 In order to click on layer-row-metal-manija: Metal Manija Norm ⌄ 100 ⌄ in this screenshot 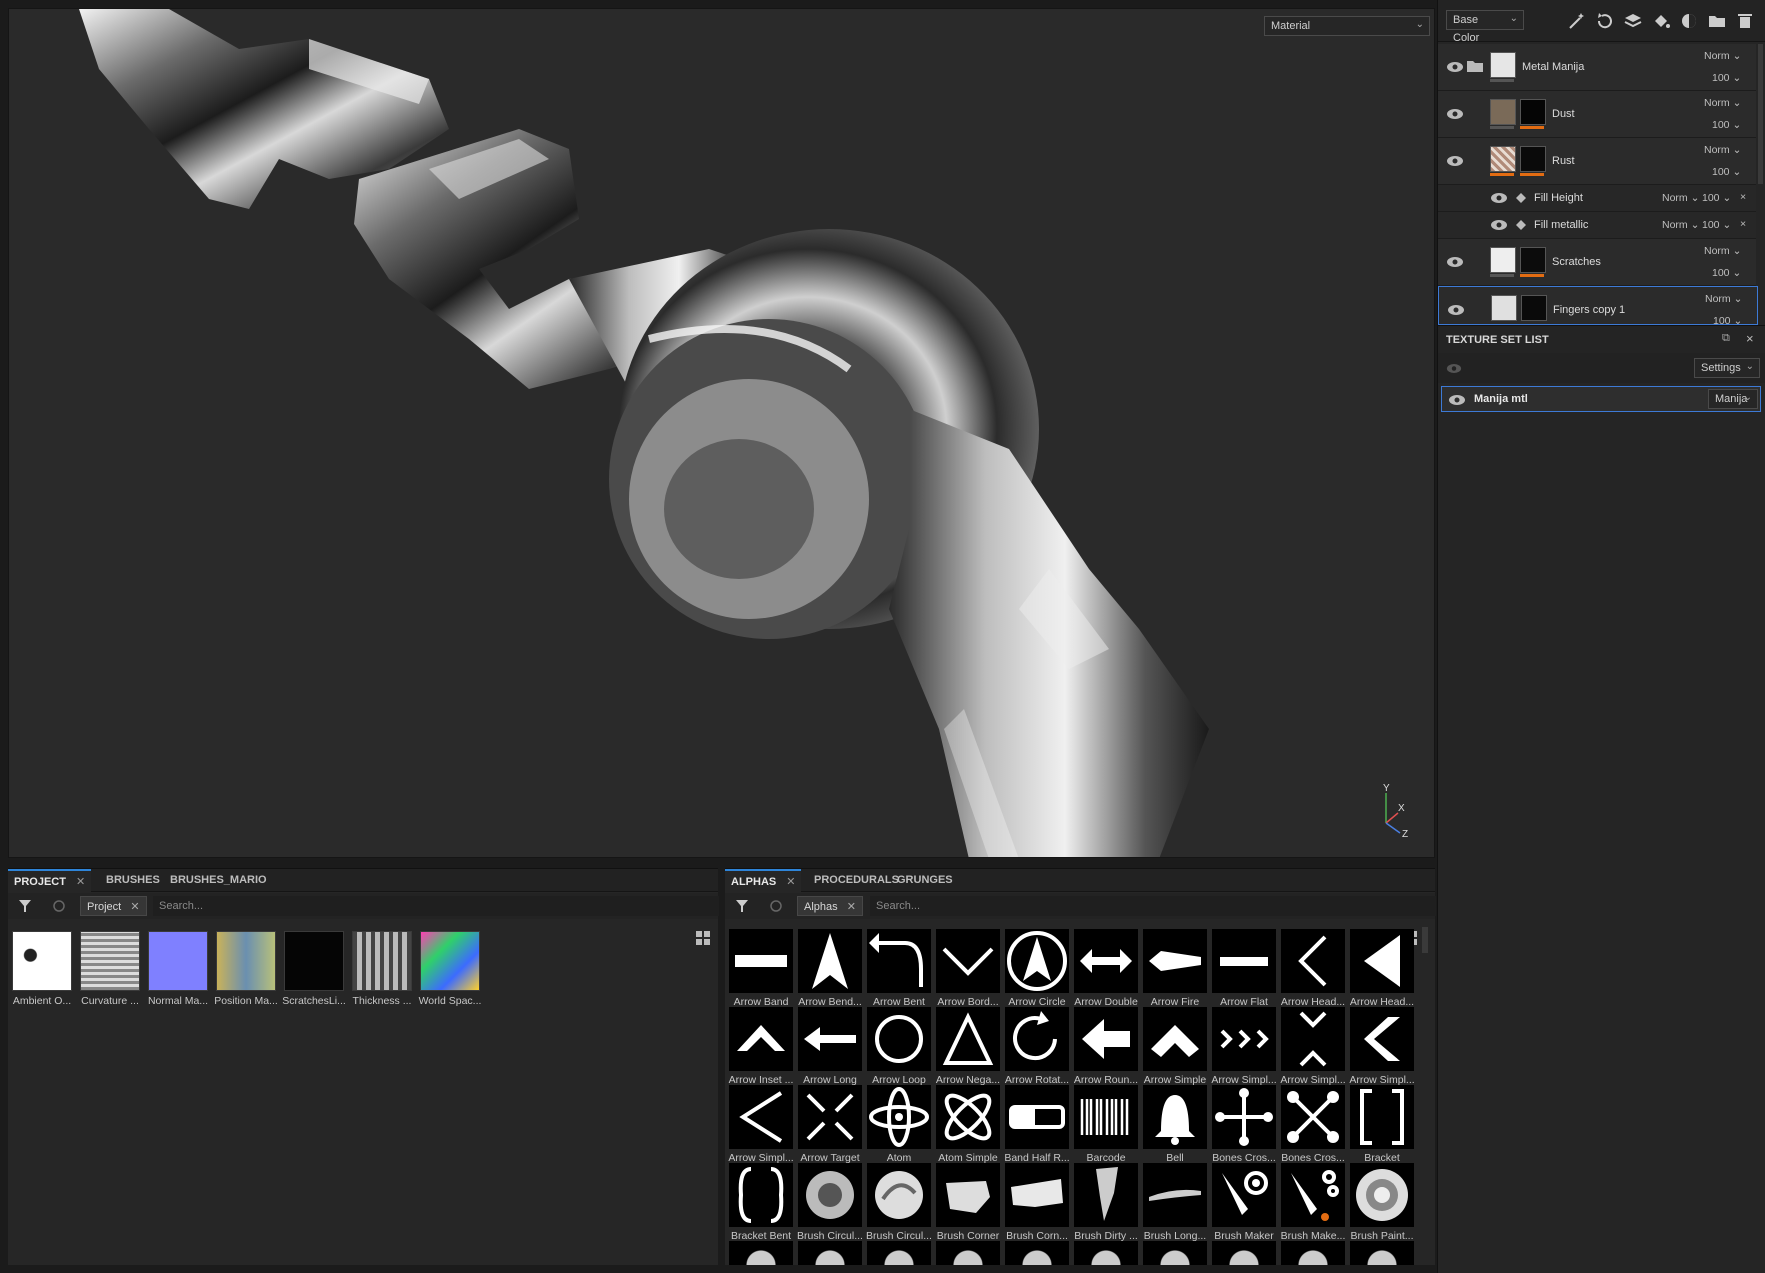, I will do `click(1597, 67)`.